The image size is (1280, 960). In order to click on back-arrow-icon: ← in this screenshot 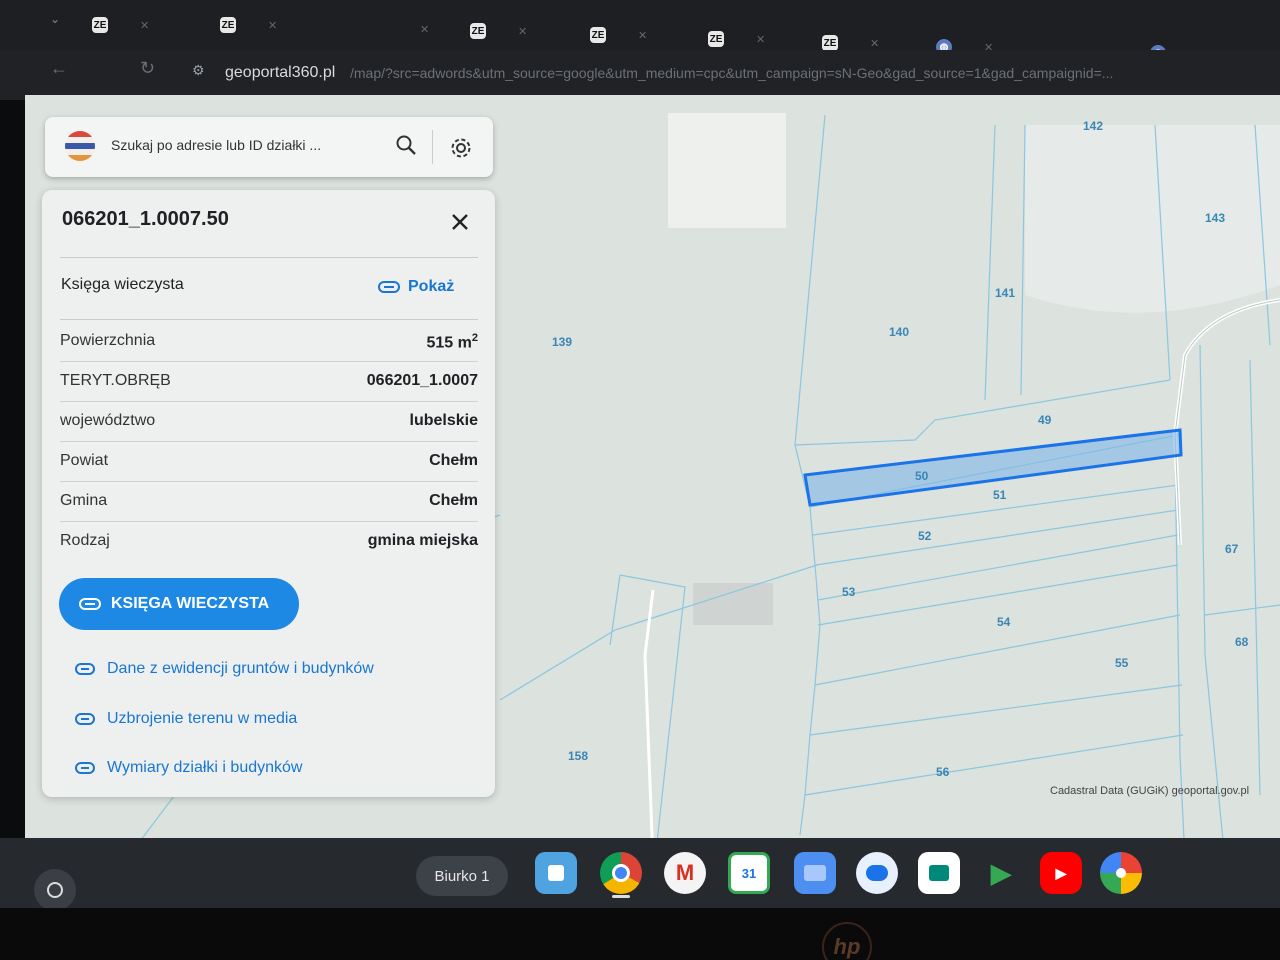, I will do `click(59, 68)`.